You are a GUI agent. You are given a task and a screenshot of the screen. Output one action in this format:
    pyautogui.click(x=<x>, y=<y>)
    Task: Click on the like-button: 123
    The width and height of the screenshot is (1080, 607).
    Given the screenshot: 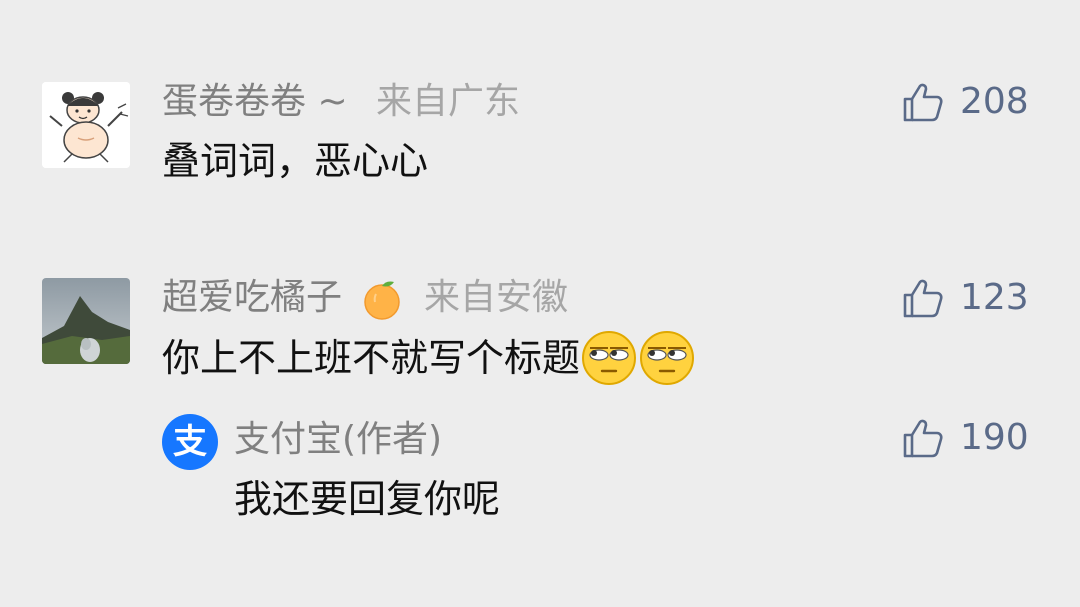 What is the action you would take?
    pyautogui.click(x=965, y=298)
    